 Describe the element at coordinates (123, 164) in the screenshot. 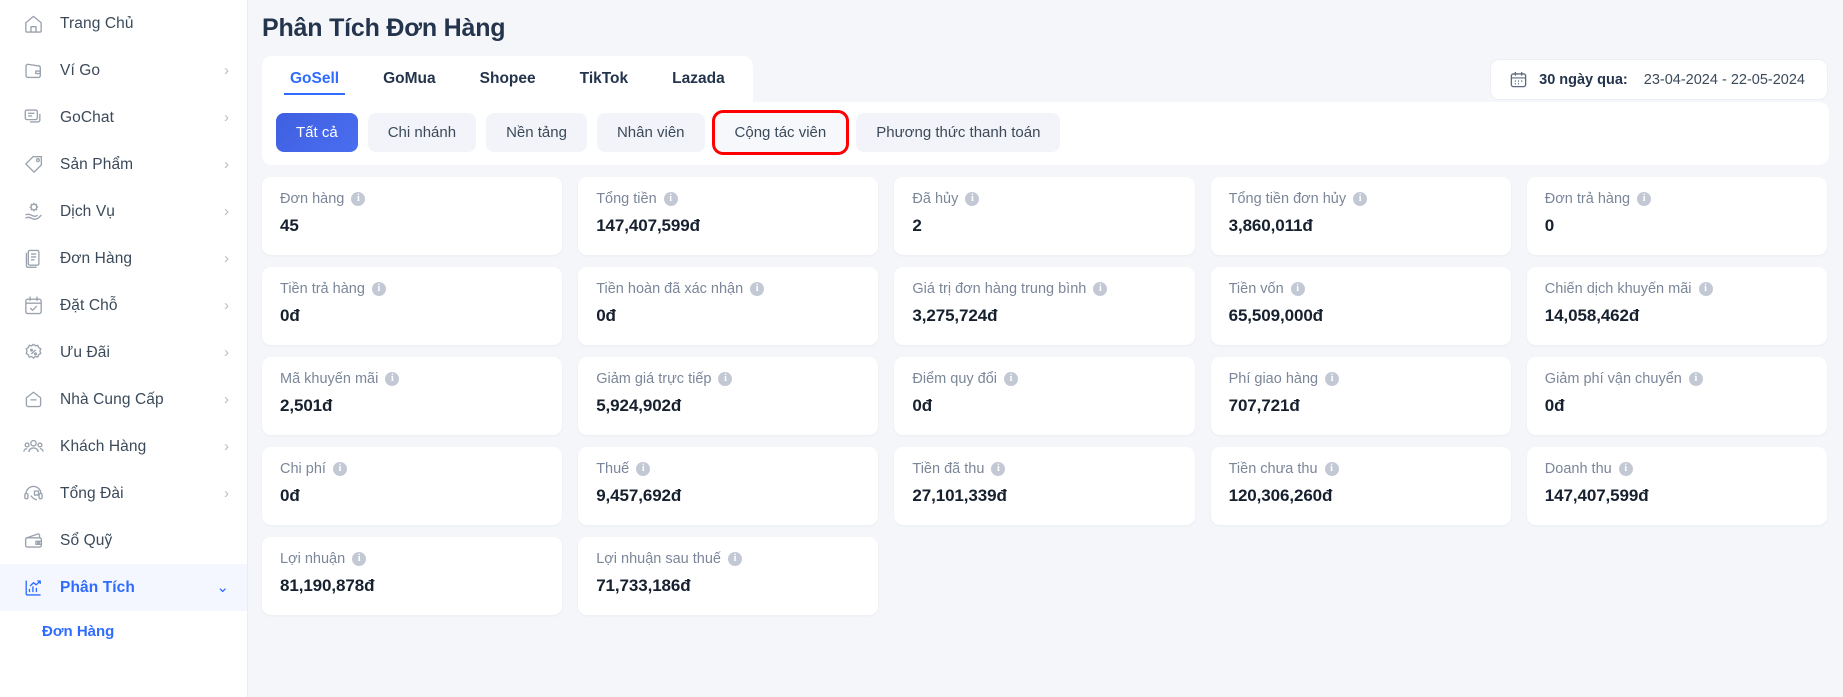

I see `sidebar-item-san-pham: Sản Phẩm ›` at that location.